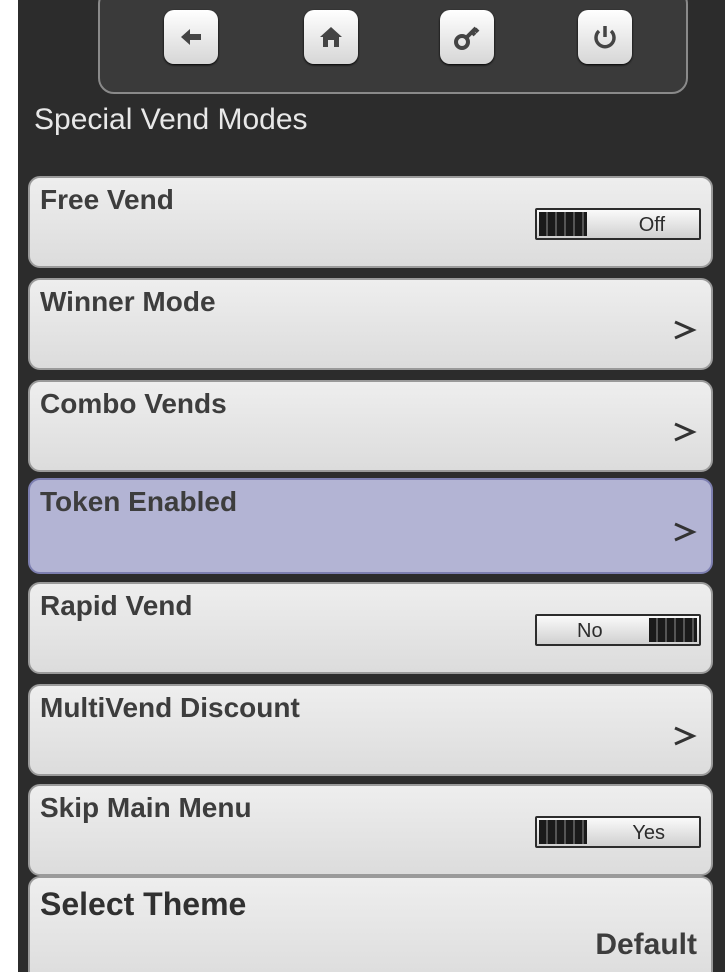  I want to click on toggle-value: No, so click(590, 631).